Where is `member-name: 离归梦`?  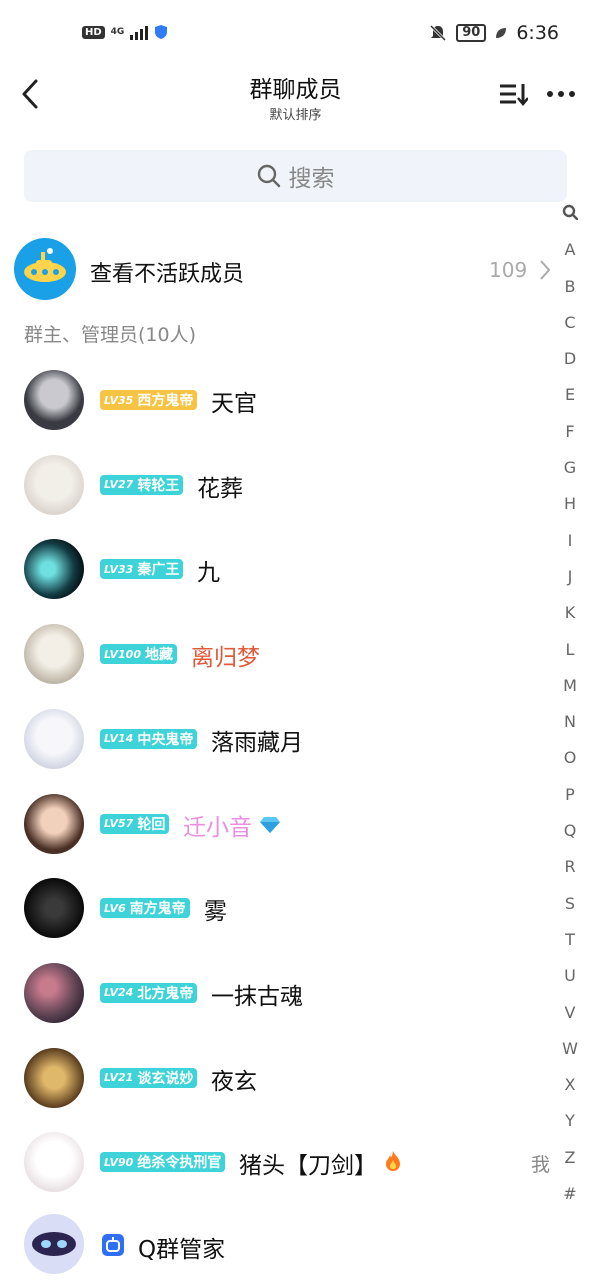
member-name: 离归梦 is located at coordinates (225, 658).